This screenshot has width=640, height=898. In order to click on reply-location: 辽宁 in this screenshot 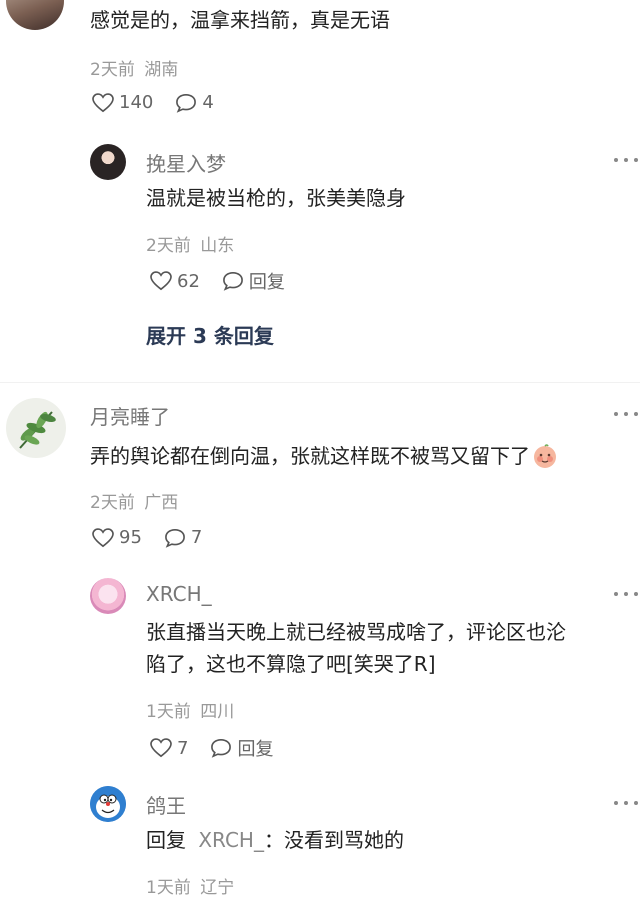, I will do `click(217, 888)`.